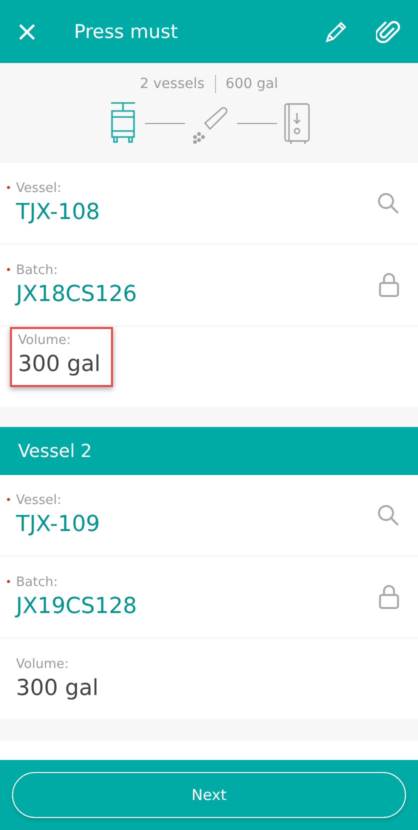  Describe the element at coordinates (297, 123) in the screenshot. I see `tank-icon` at that location.